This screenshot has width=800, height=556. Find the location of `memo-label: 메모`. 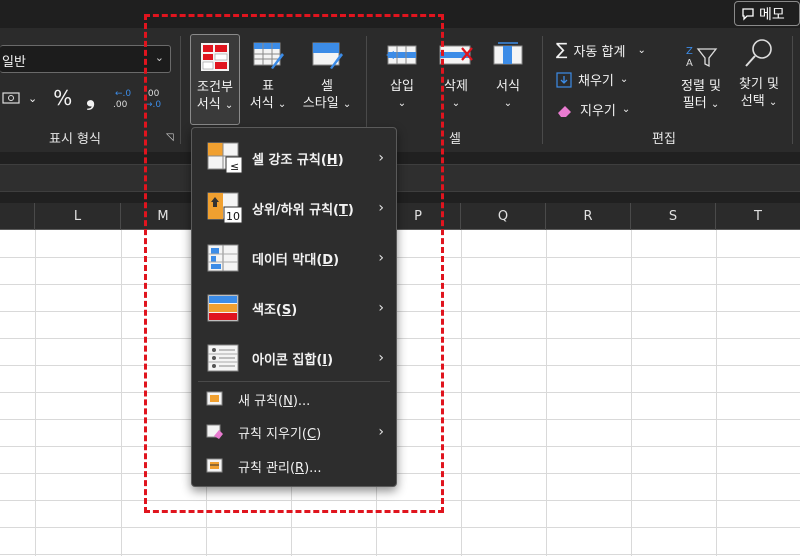

memo-label: 메모 is located at coordinates (772, 14).